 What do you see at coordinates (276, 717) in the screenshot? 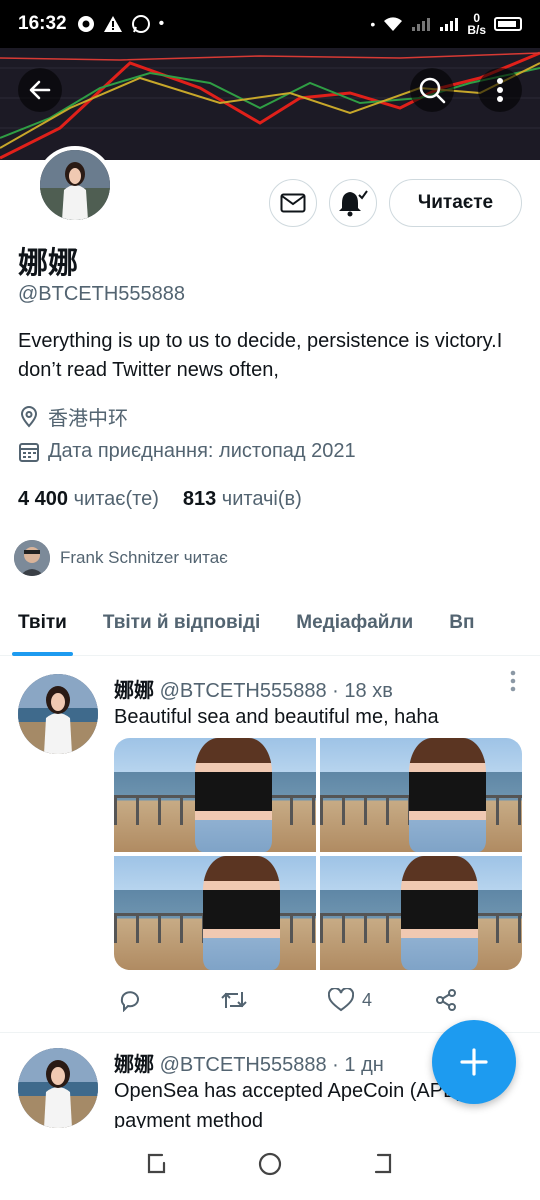
I see `tweet-text: Beautiful sea and beautiful me, haha` at bounding box center [276, 717].